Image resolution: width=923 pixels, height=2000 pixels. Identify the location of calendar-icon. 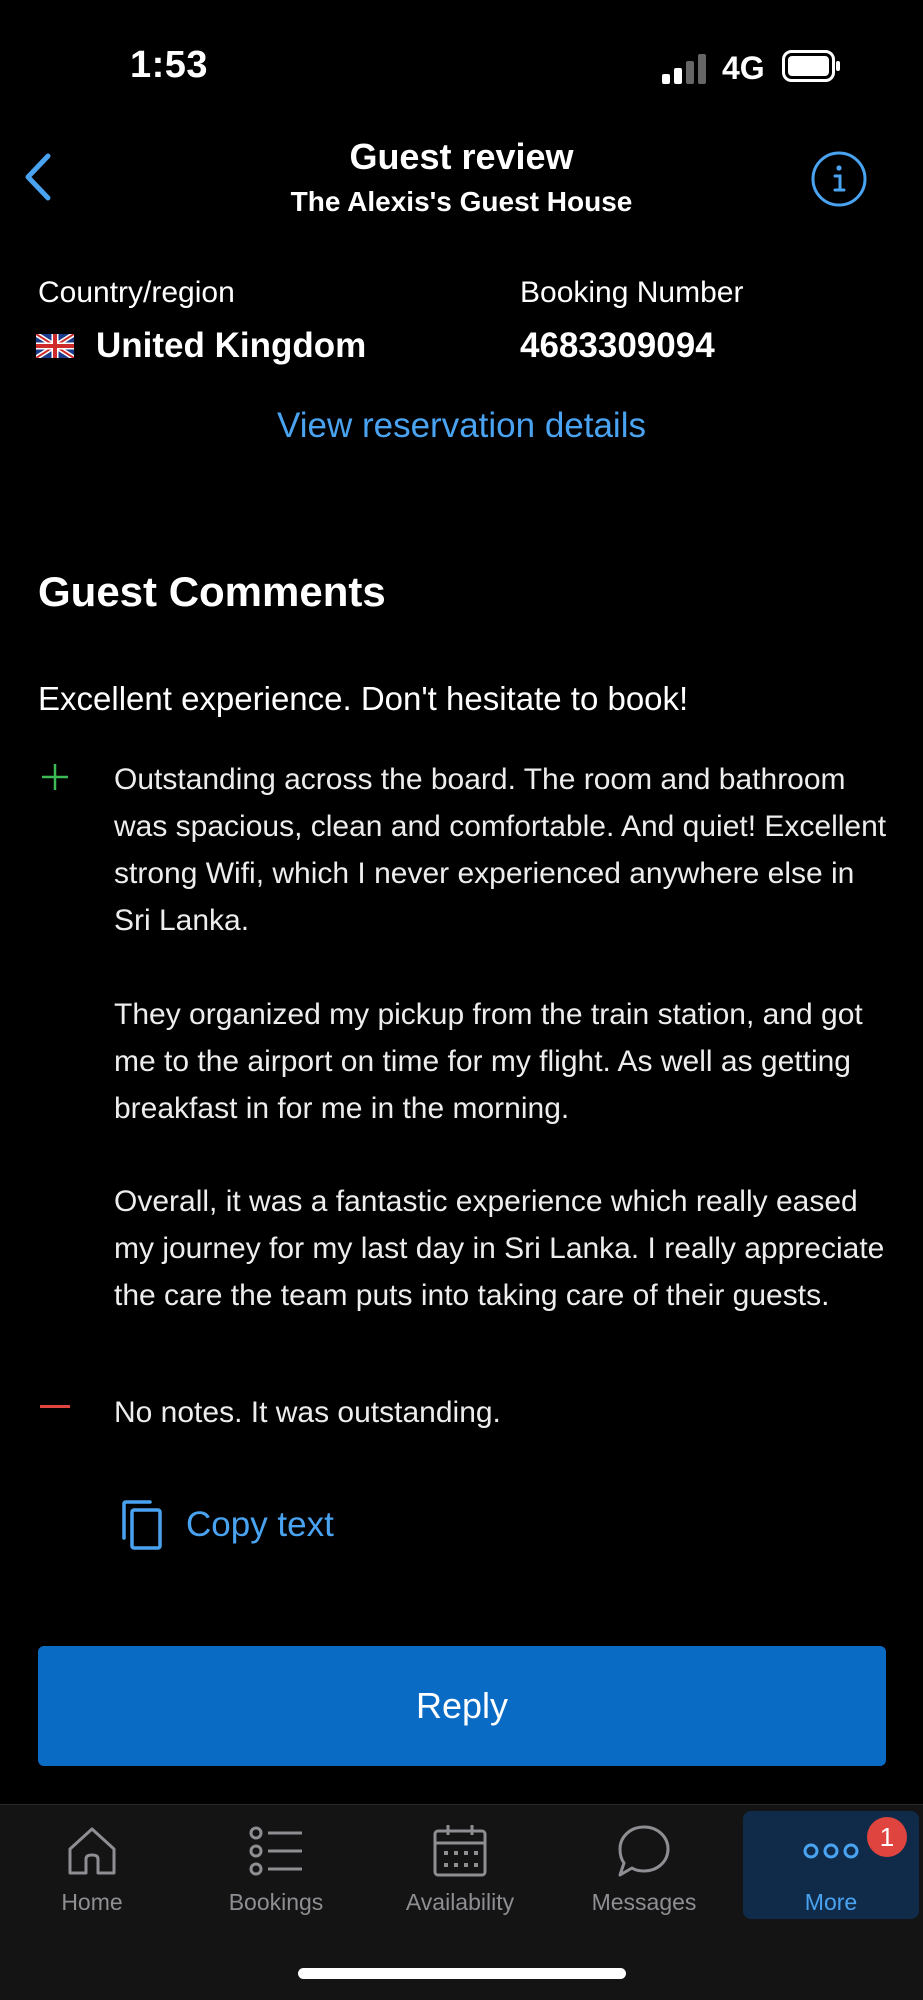
(460, 1851).